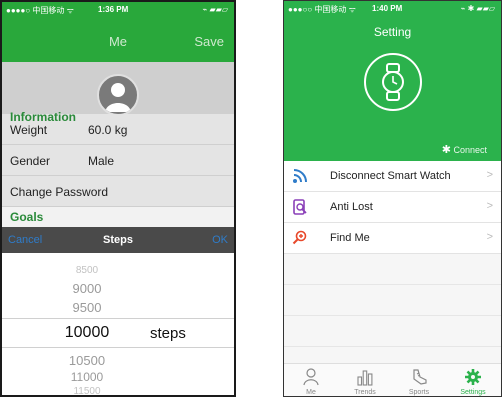 The height and width of the screenshot is (397, 502). What do you see at coordinates (300, 207) in the screenshot?
I see `phone-search-icon` at bounding box center [300, 207].